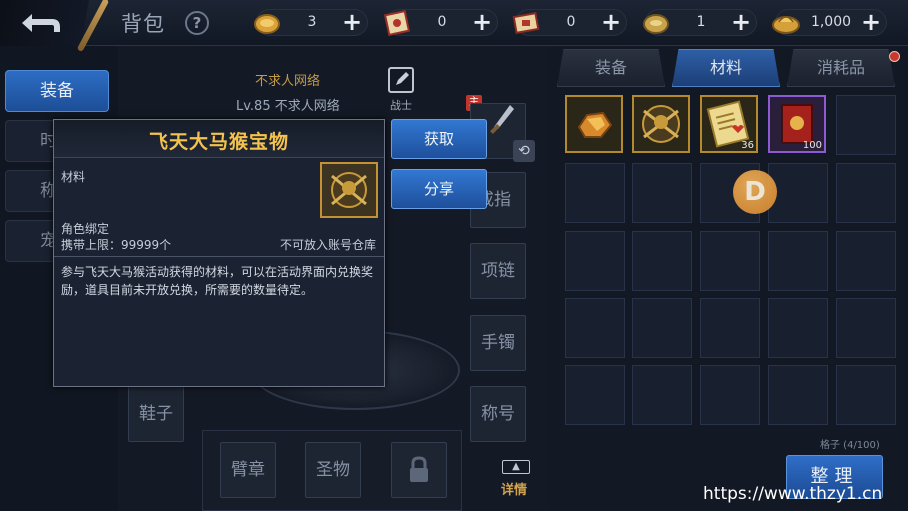  What do you see at coordinates (143, 24) in the screenshot?
I see `page-title: 背包` at bounding box center [143, 24].